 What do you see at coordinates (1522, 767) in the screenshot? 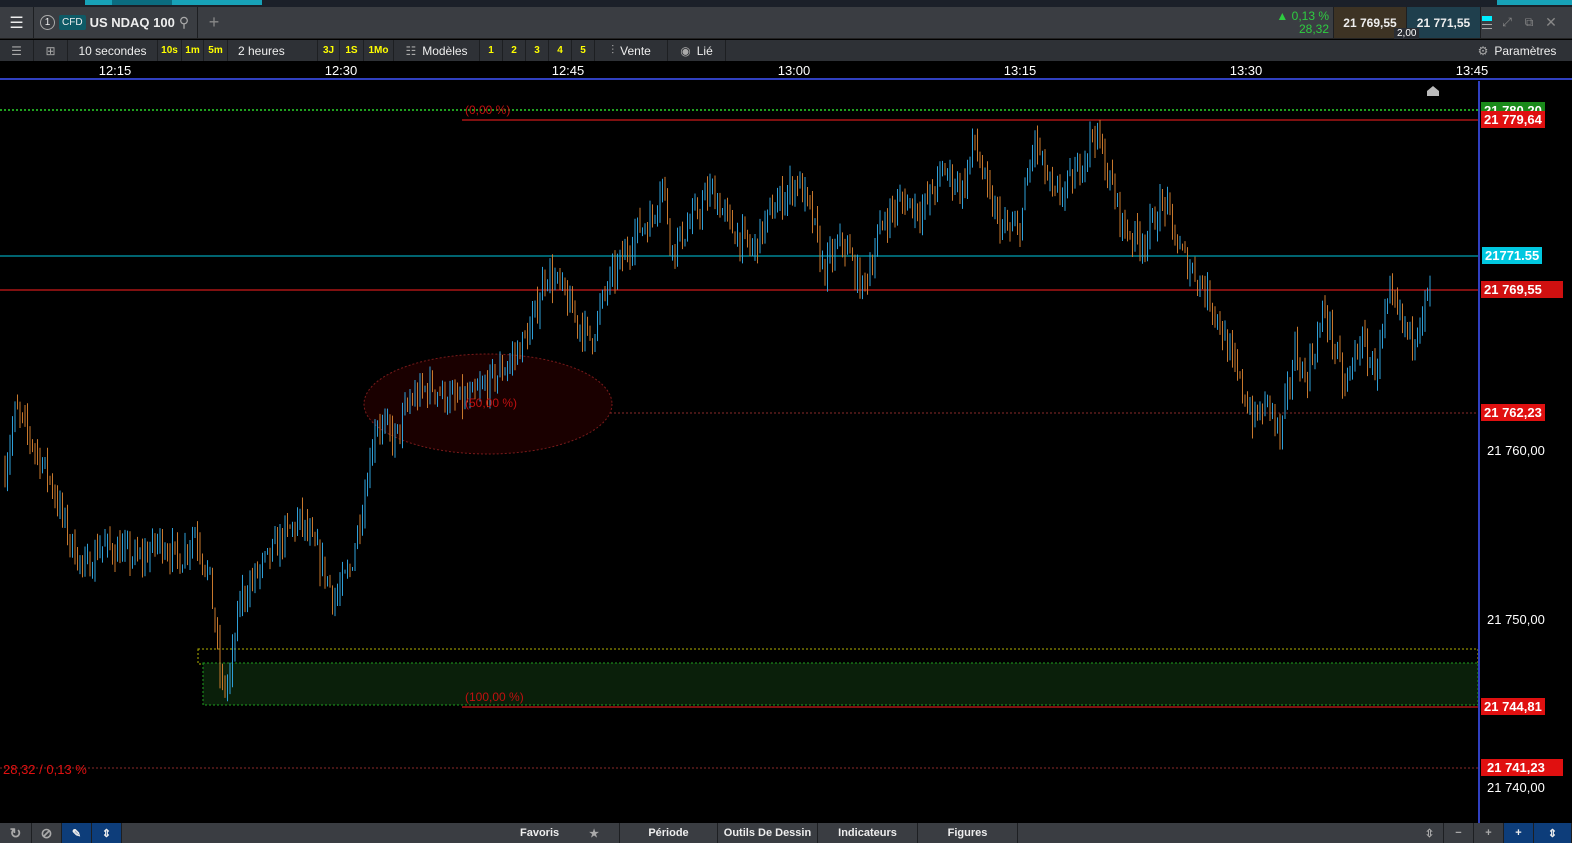
I see `ref-label: 21 741,23` at bounding box center [1522, 767].